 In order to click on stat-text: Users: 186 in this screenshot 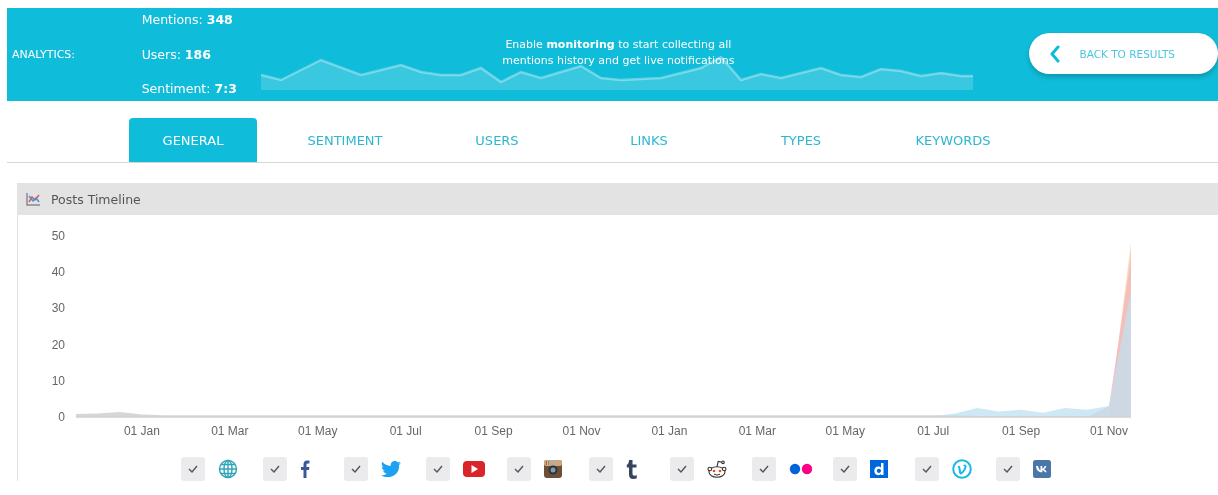, I will do `click(176, 54)`.